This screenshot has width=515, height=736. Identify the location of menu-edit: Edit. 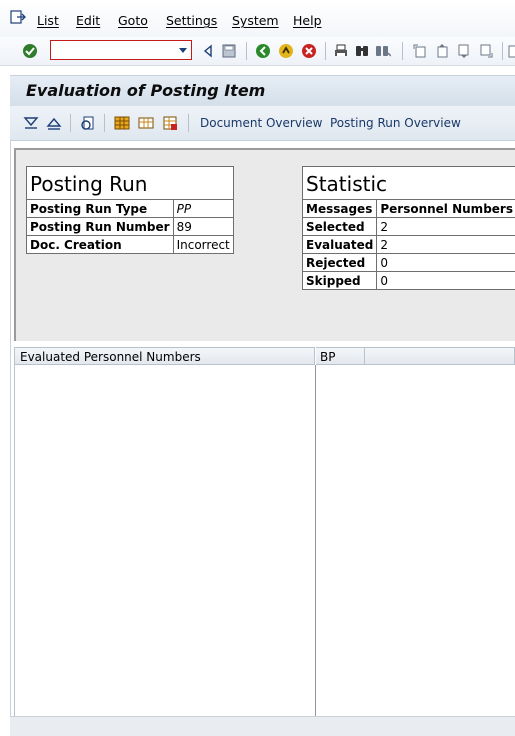
(88, 20).